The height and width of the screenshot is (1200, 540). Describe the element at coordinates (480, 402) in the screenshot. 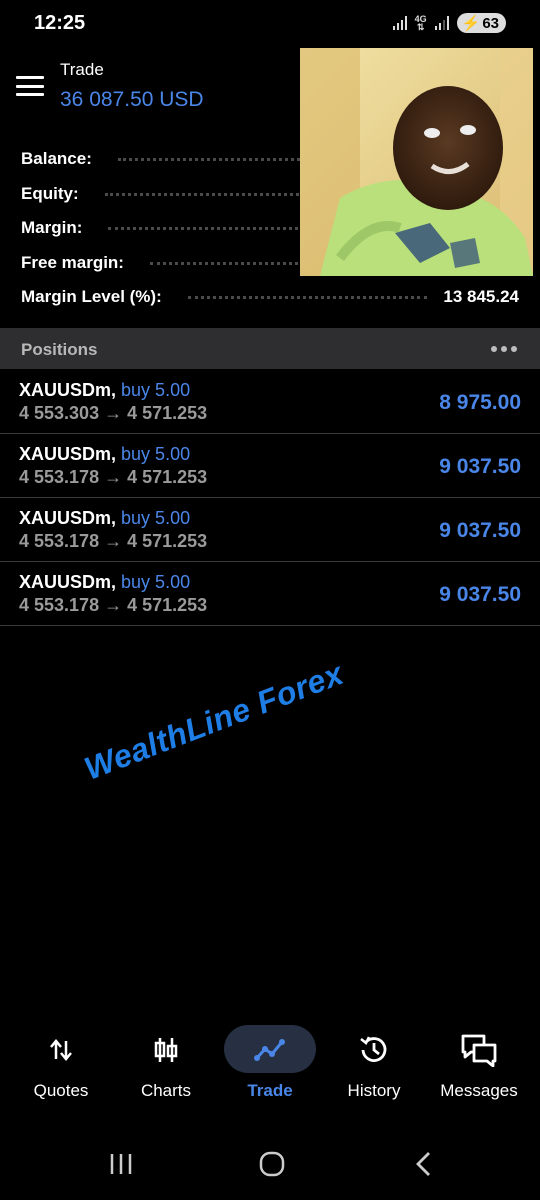

I see `position-profit: 8 975.00` at that location.